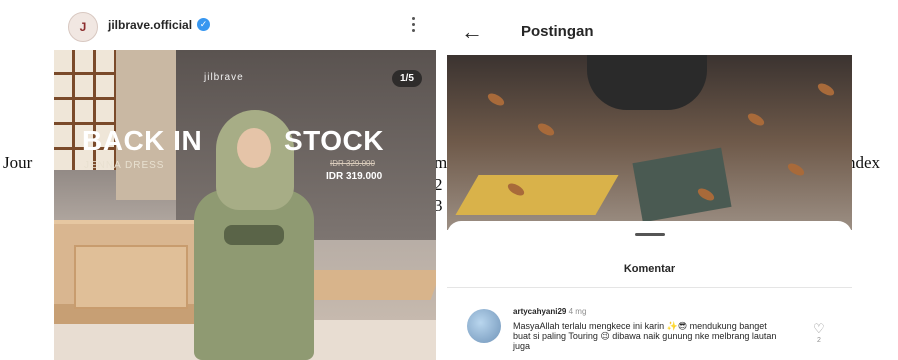 This screenshot has height=360, width=898. Describe the element at coordinates (649, 32) in the screenshot. I see `postingan-header: ← Postingan` at that location.